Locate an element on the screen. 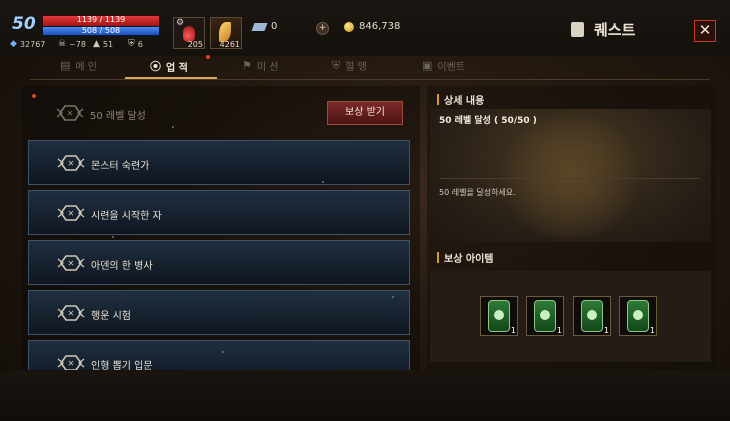  feather-icon is located at coordinates (225, 32).